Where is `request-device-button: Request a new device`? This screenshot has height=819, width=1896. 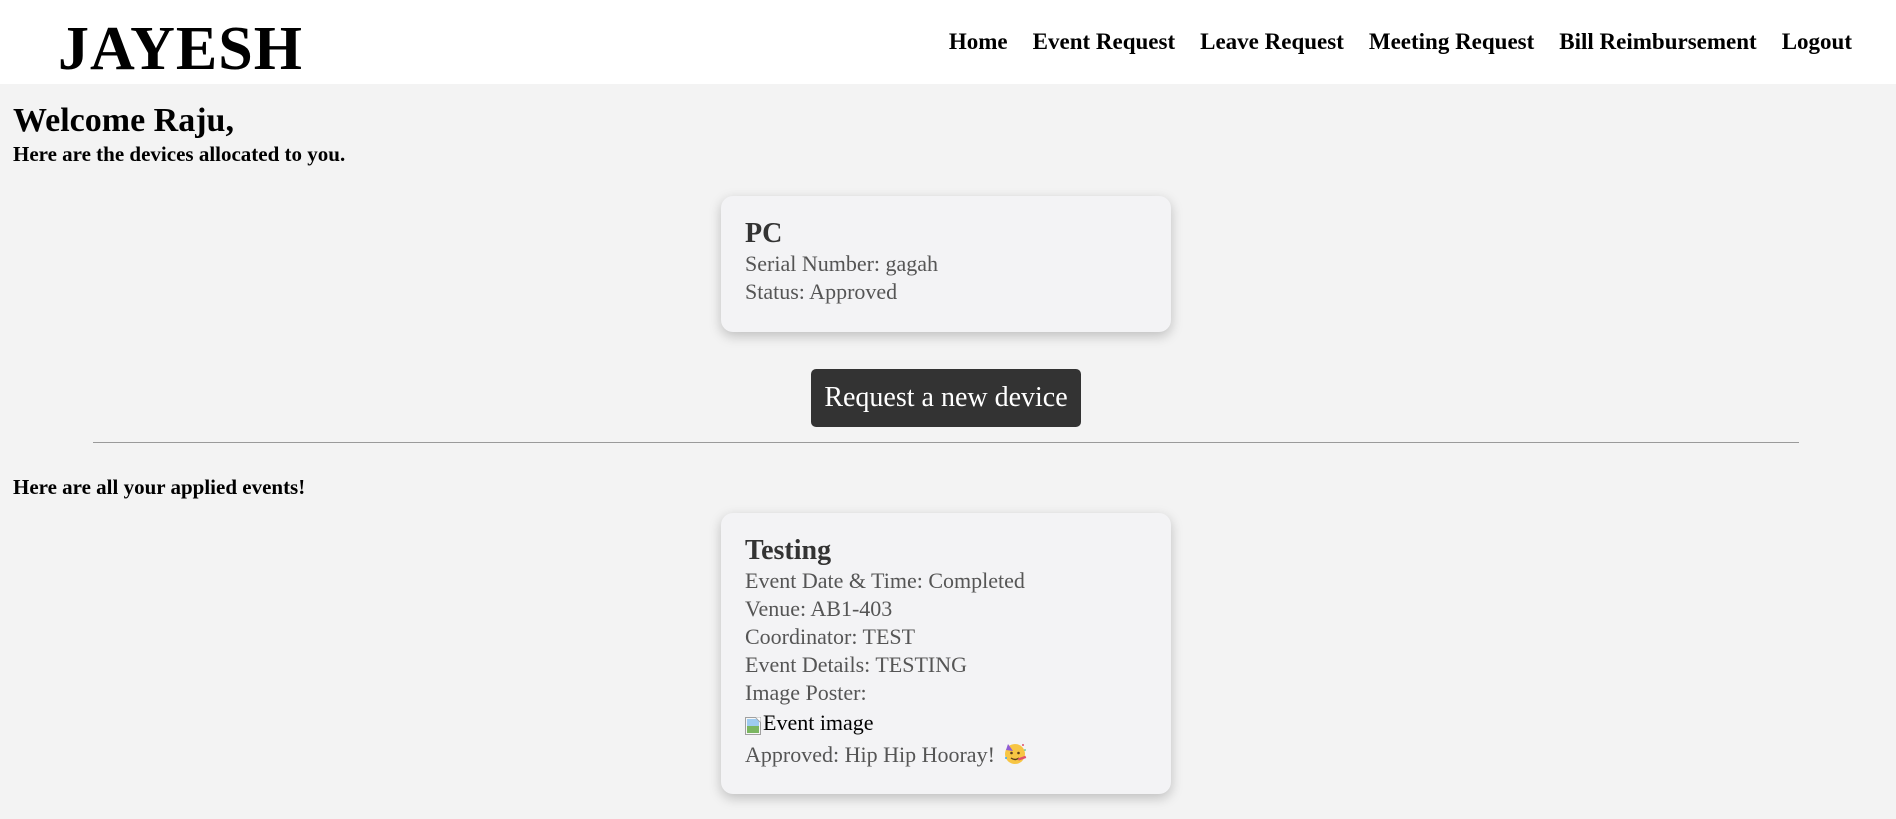 request-device-button: Request a new device is located at coordinates (946, 398).